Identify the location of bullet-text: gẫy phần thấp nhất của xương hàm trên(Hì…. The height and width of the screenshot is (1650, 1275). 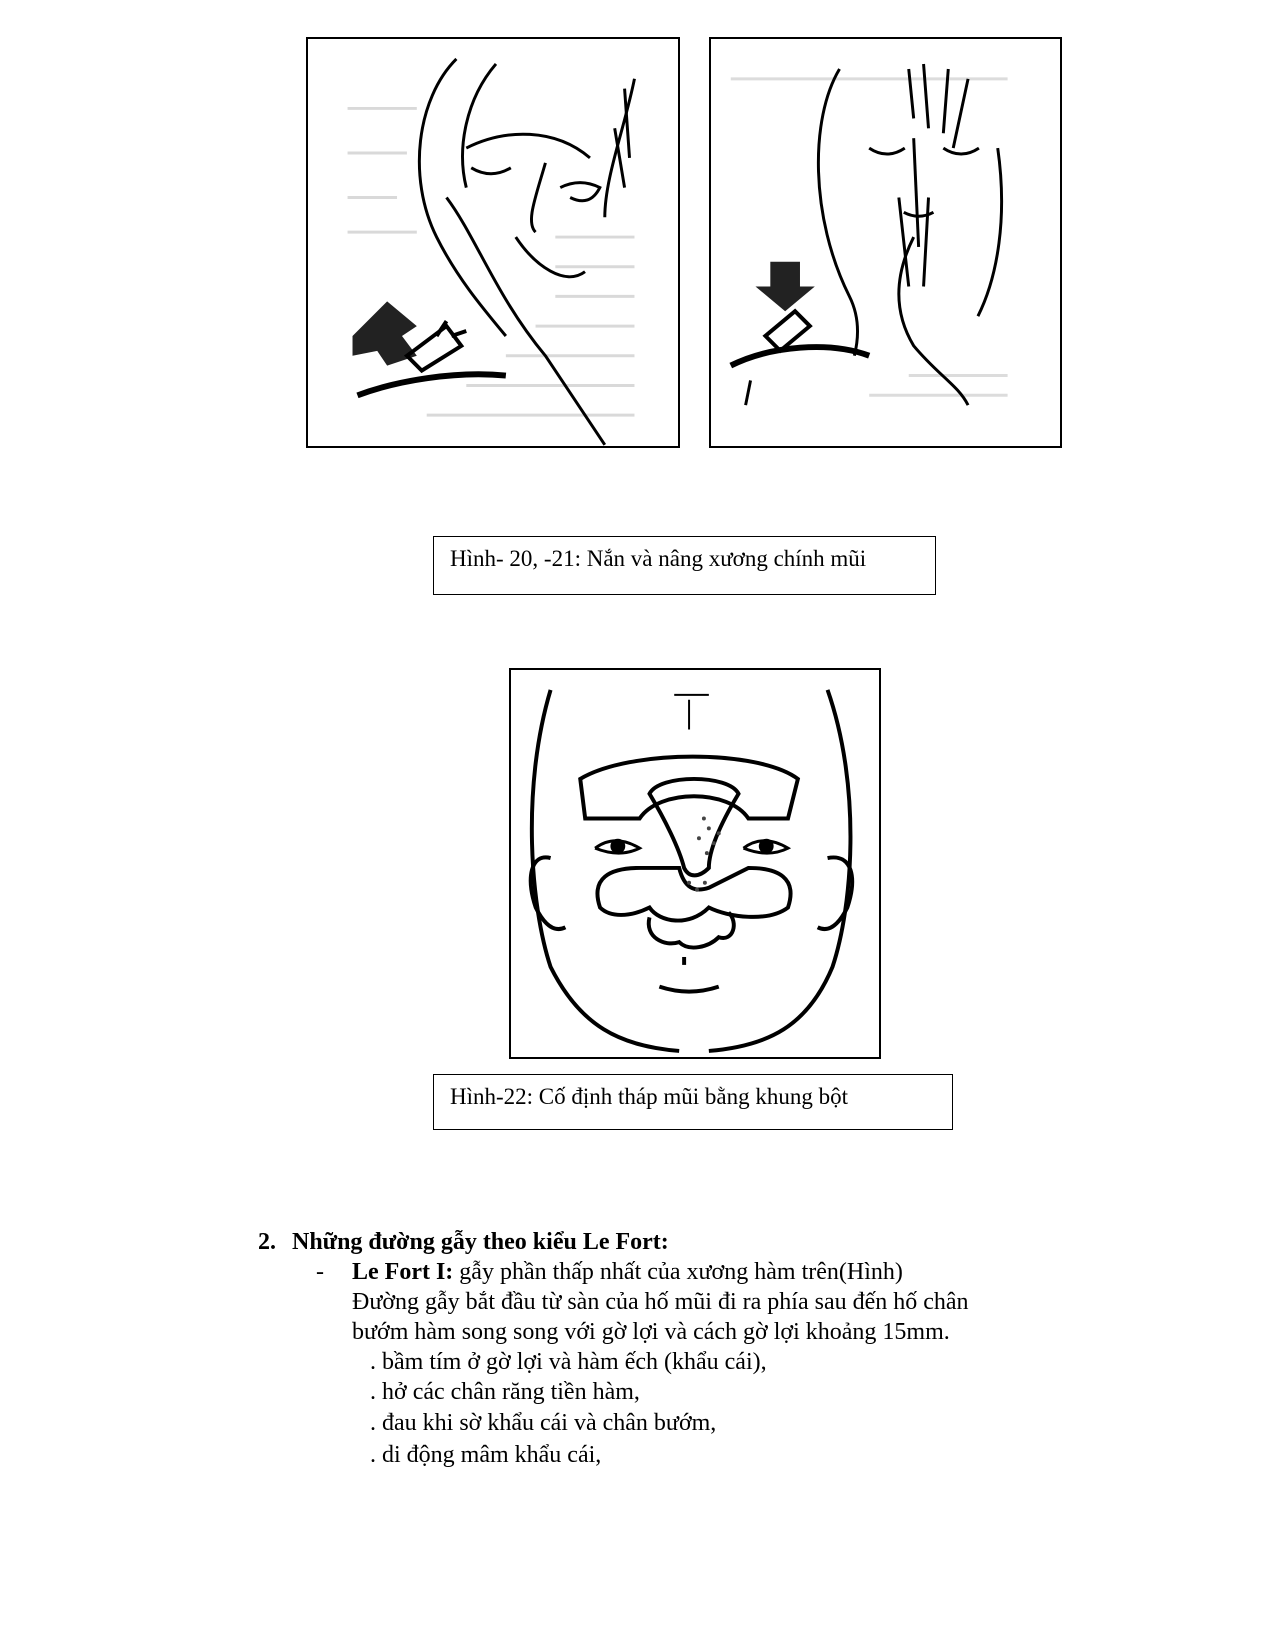
(678, 1272).